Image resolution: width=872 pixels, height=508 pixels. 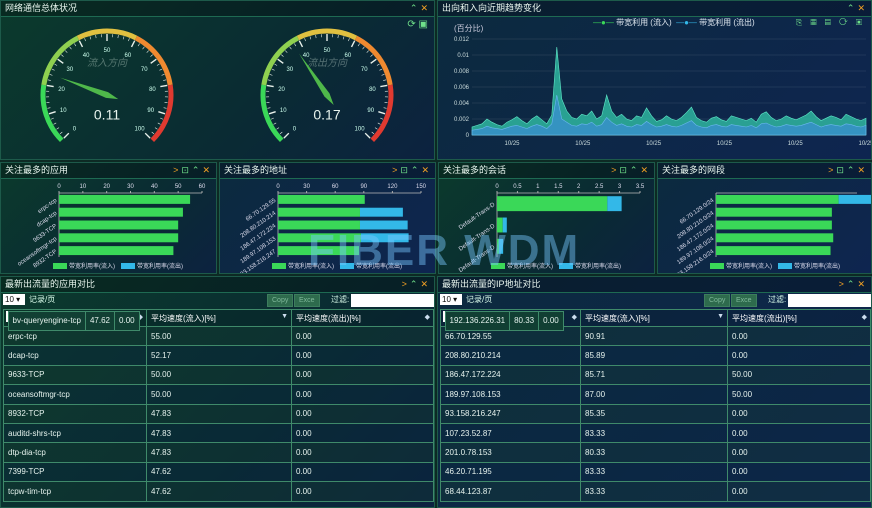 What do you see at coordinates (100, 320) in the screenshot?
I see `cell-in: 47.62` at bounding box center [100, 320].